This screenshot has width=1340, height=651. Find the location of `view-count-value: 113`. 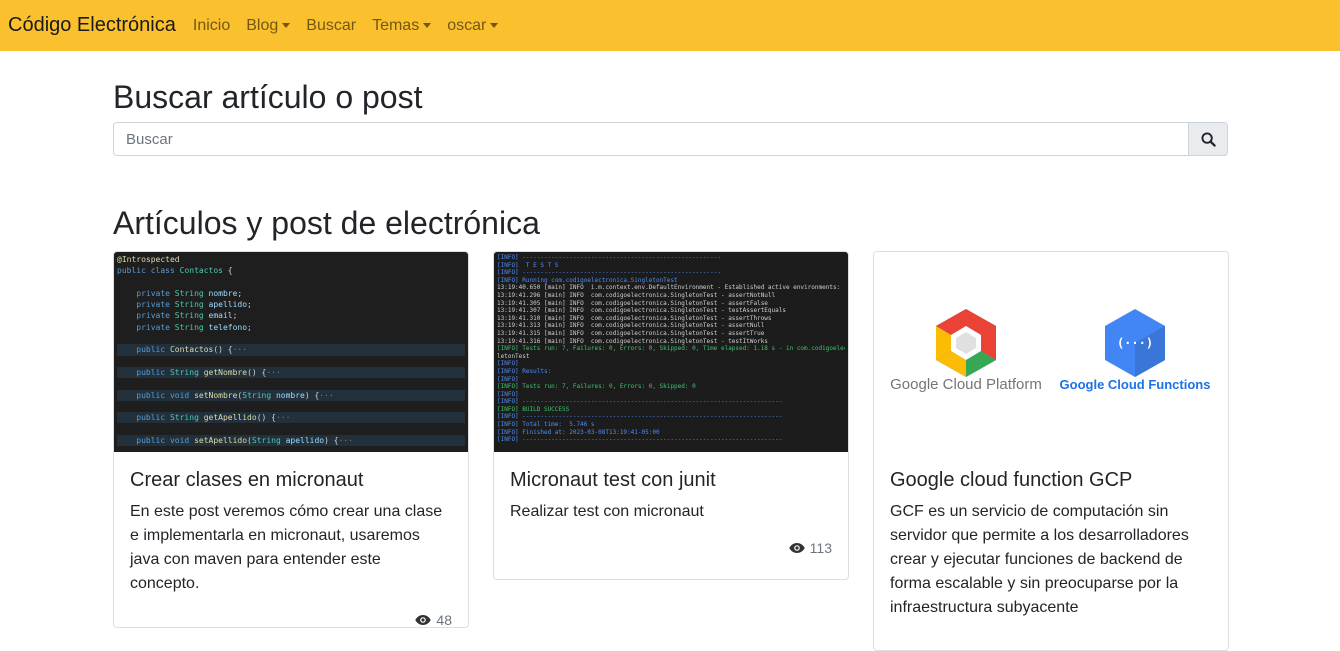

view-count-value: 113 is located at coordinates (820, 548).